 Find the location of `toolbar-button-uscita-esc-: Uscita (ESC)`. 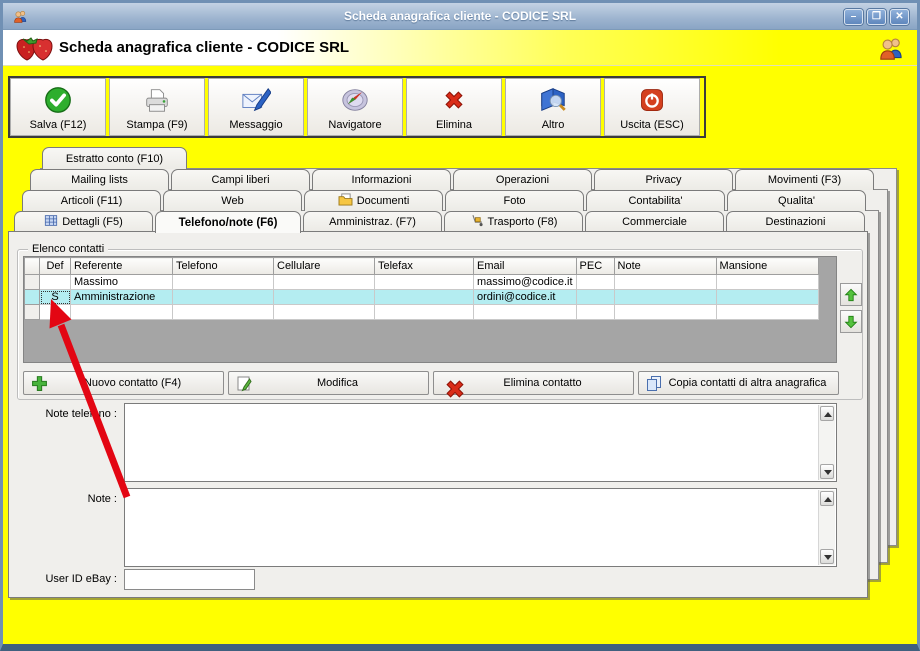

toolbar-button-uscita-esc-: Uscita (ESC) is located at coordinates (652, 107).